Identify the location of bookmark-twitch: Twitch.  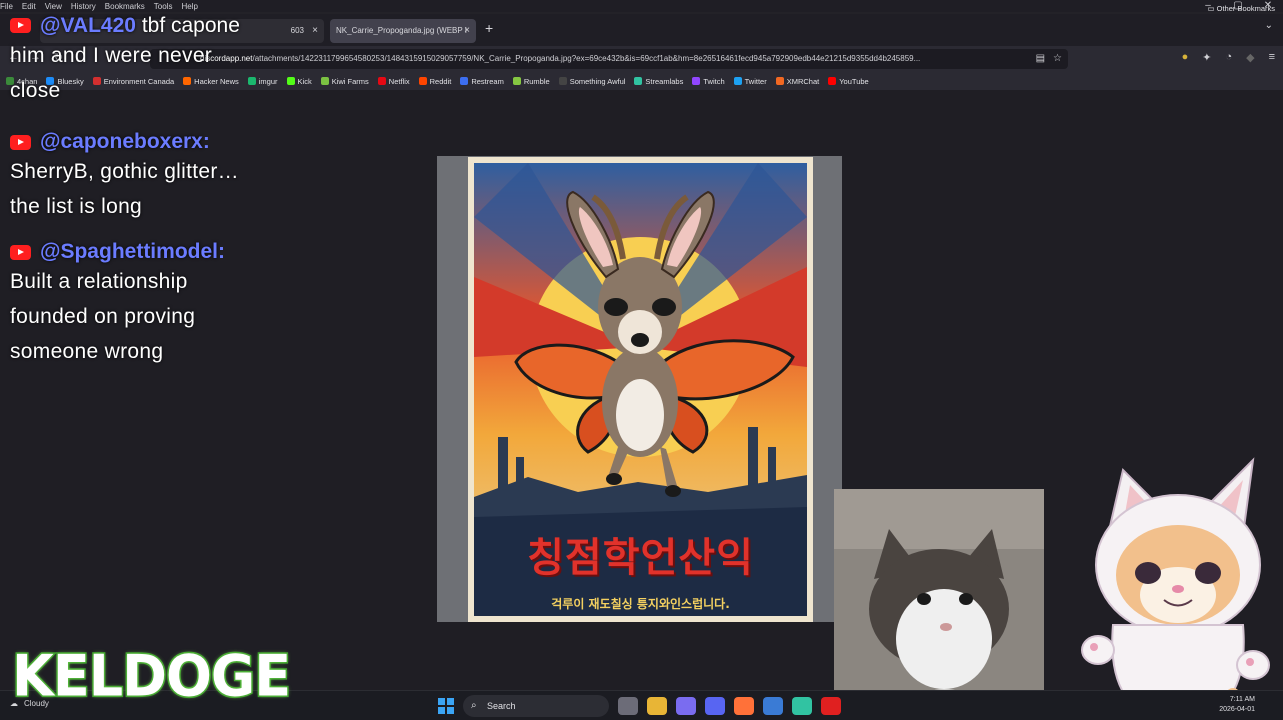
(708, 81).